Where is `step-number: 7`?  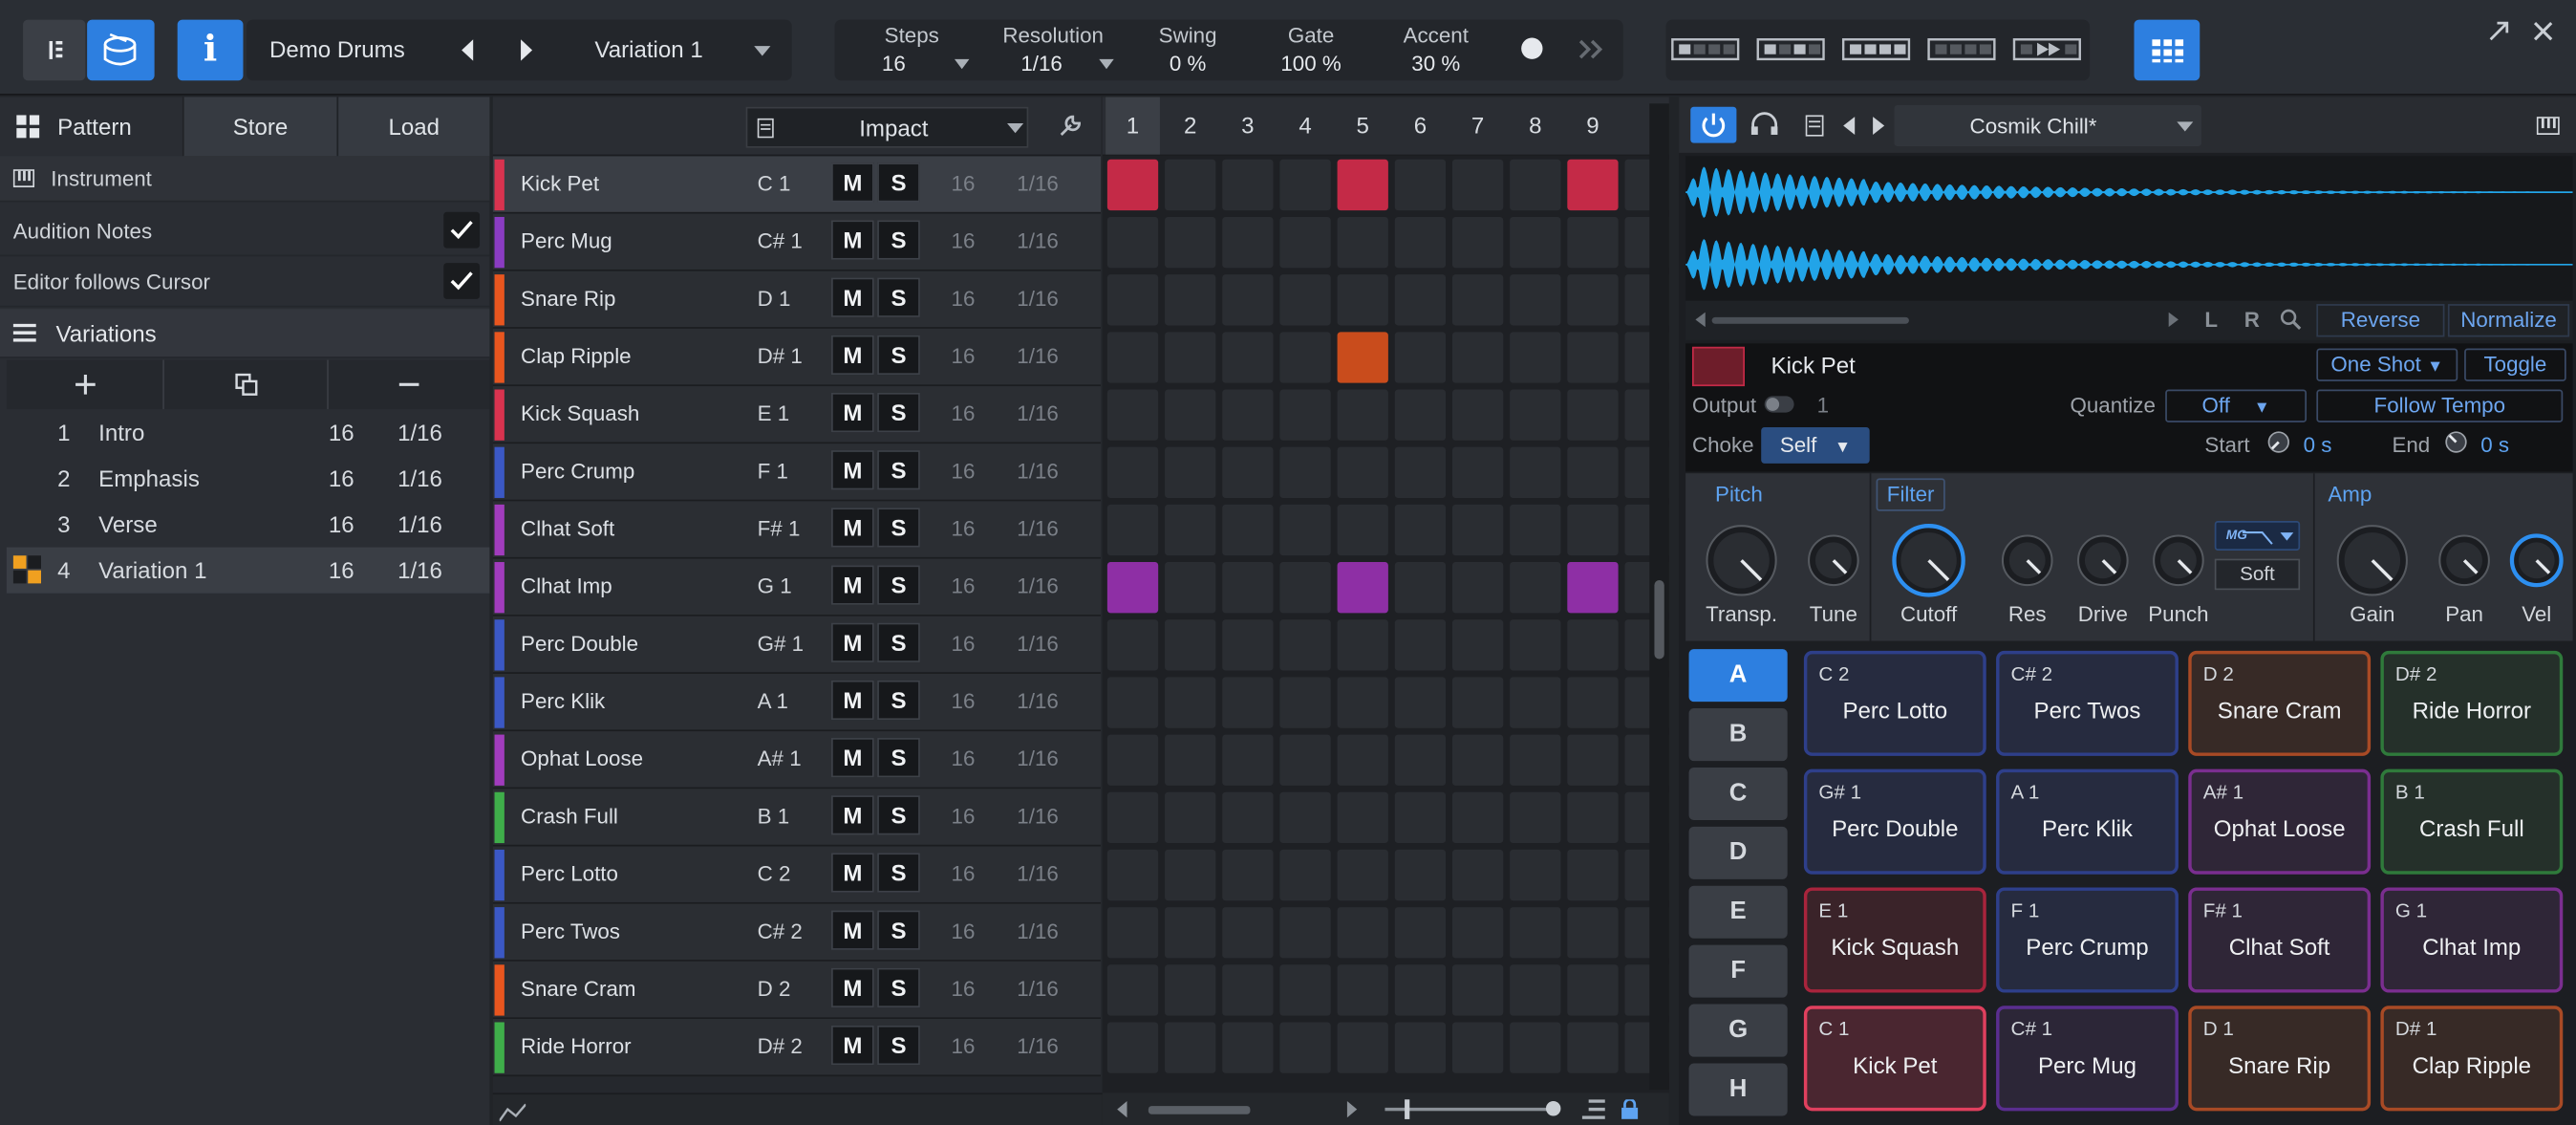
step-number: 7 is located at coordinates (1477, 125).